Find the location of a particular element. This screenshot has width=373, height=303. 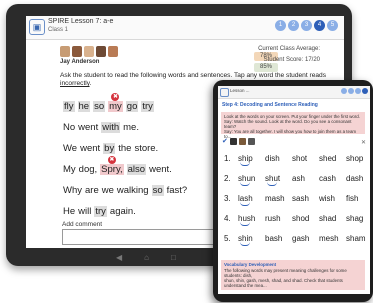

sentence-row: fly he so my ✖ go try is located at coordinates (110, 102).